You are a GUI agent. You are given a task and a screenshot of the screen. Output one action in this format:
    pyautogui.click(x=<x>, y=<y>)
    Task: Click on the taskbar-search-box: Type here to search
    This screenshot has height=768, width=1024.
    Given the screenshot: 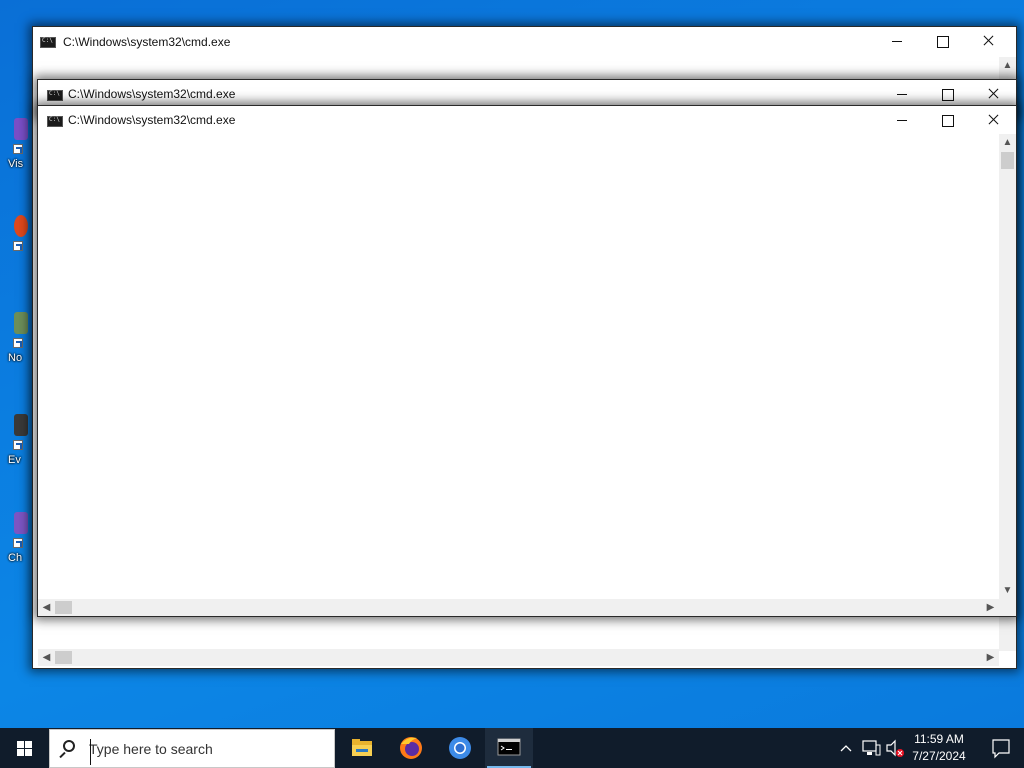 What is the action you would take?
    pyautogui.click(x=192, y=748)
    